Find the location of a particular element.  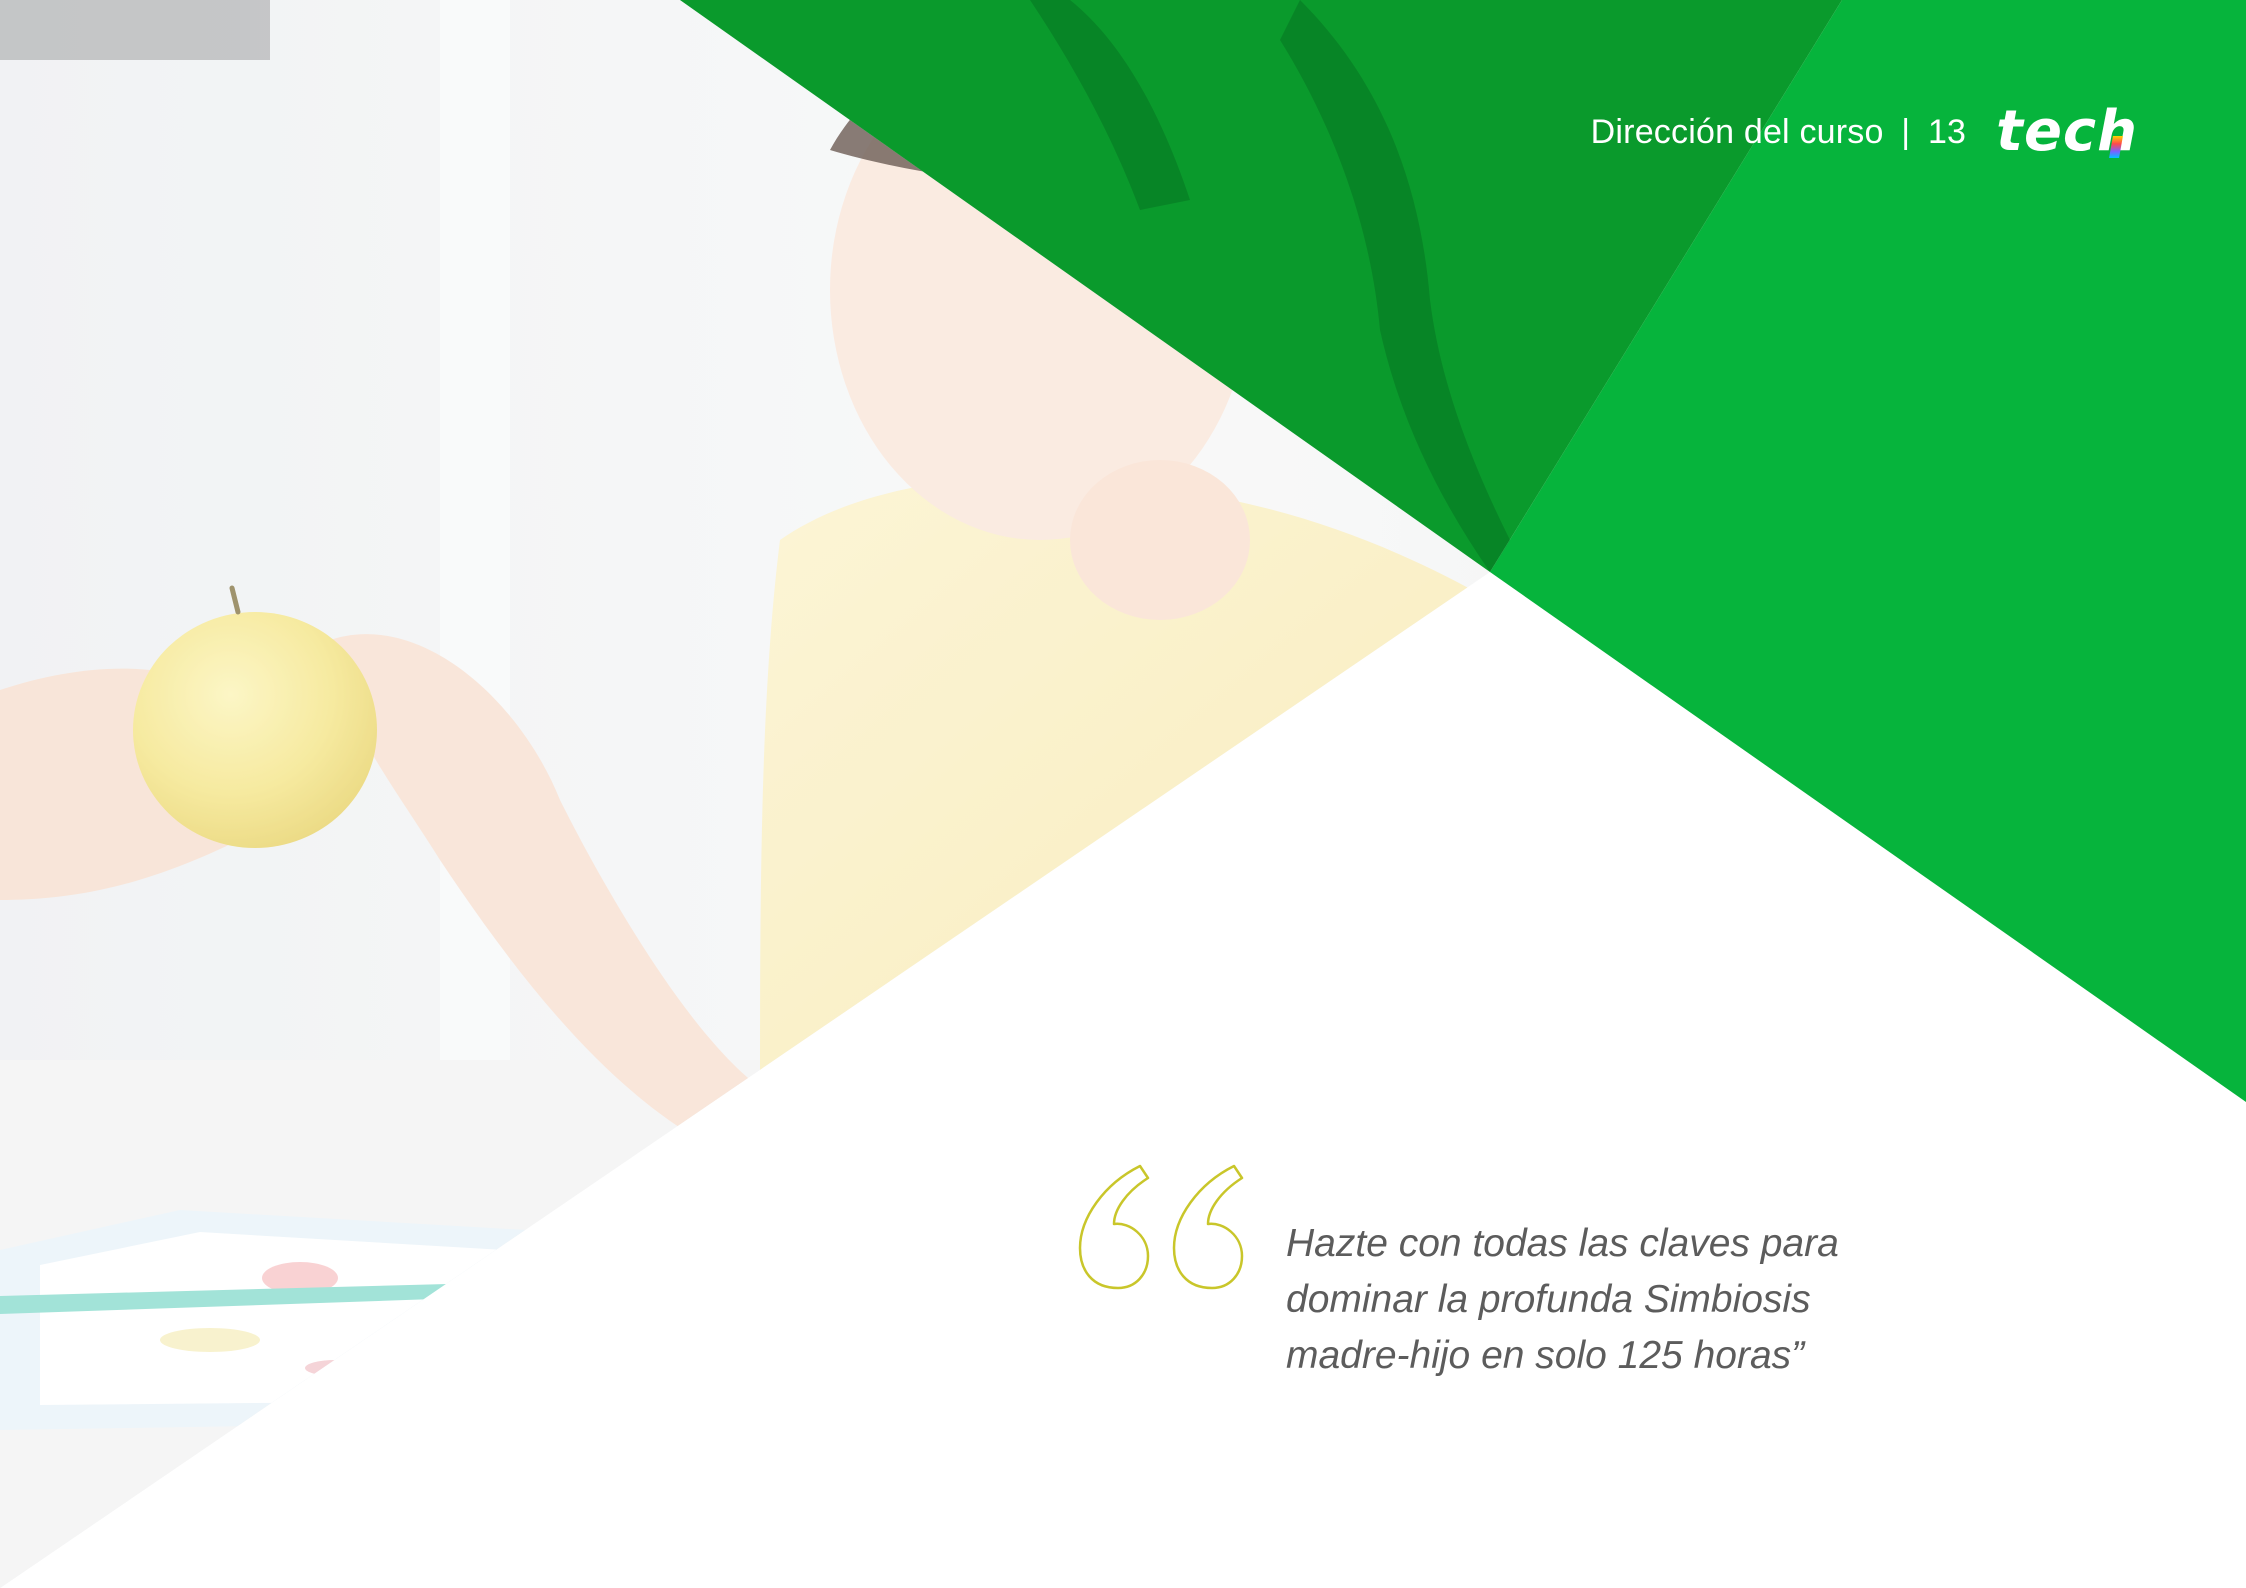

page-number: 13 is located at coordinates (1947, 131).